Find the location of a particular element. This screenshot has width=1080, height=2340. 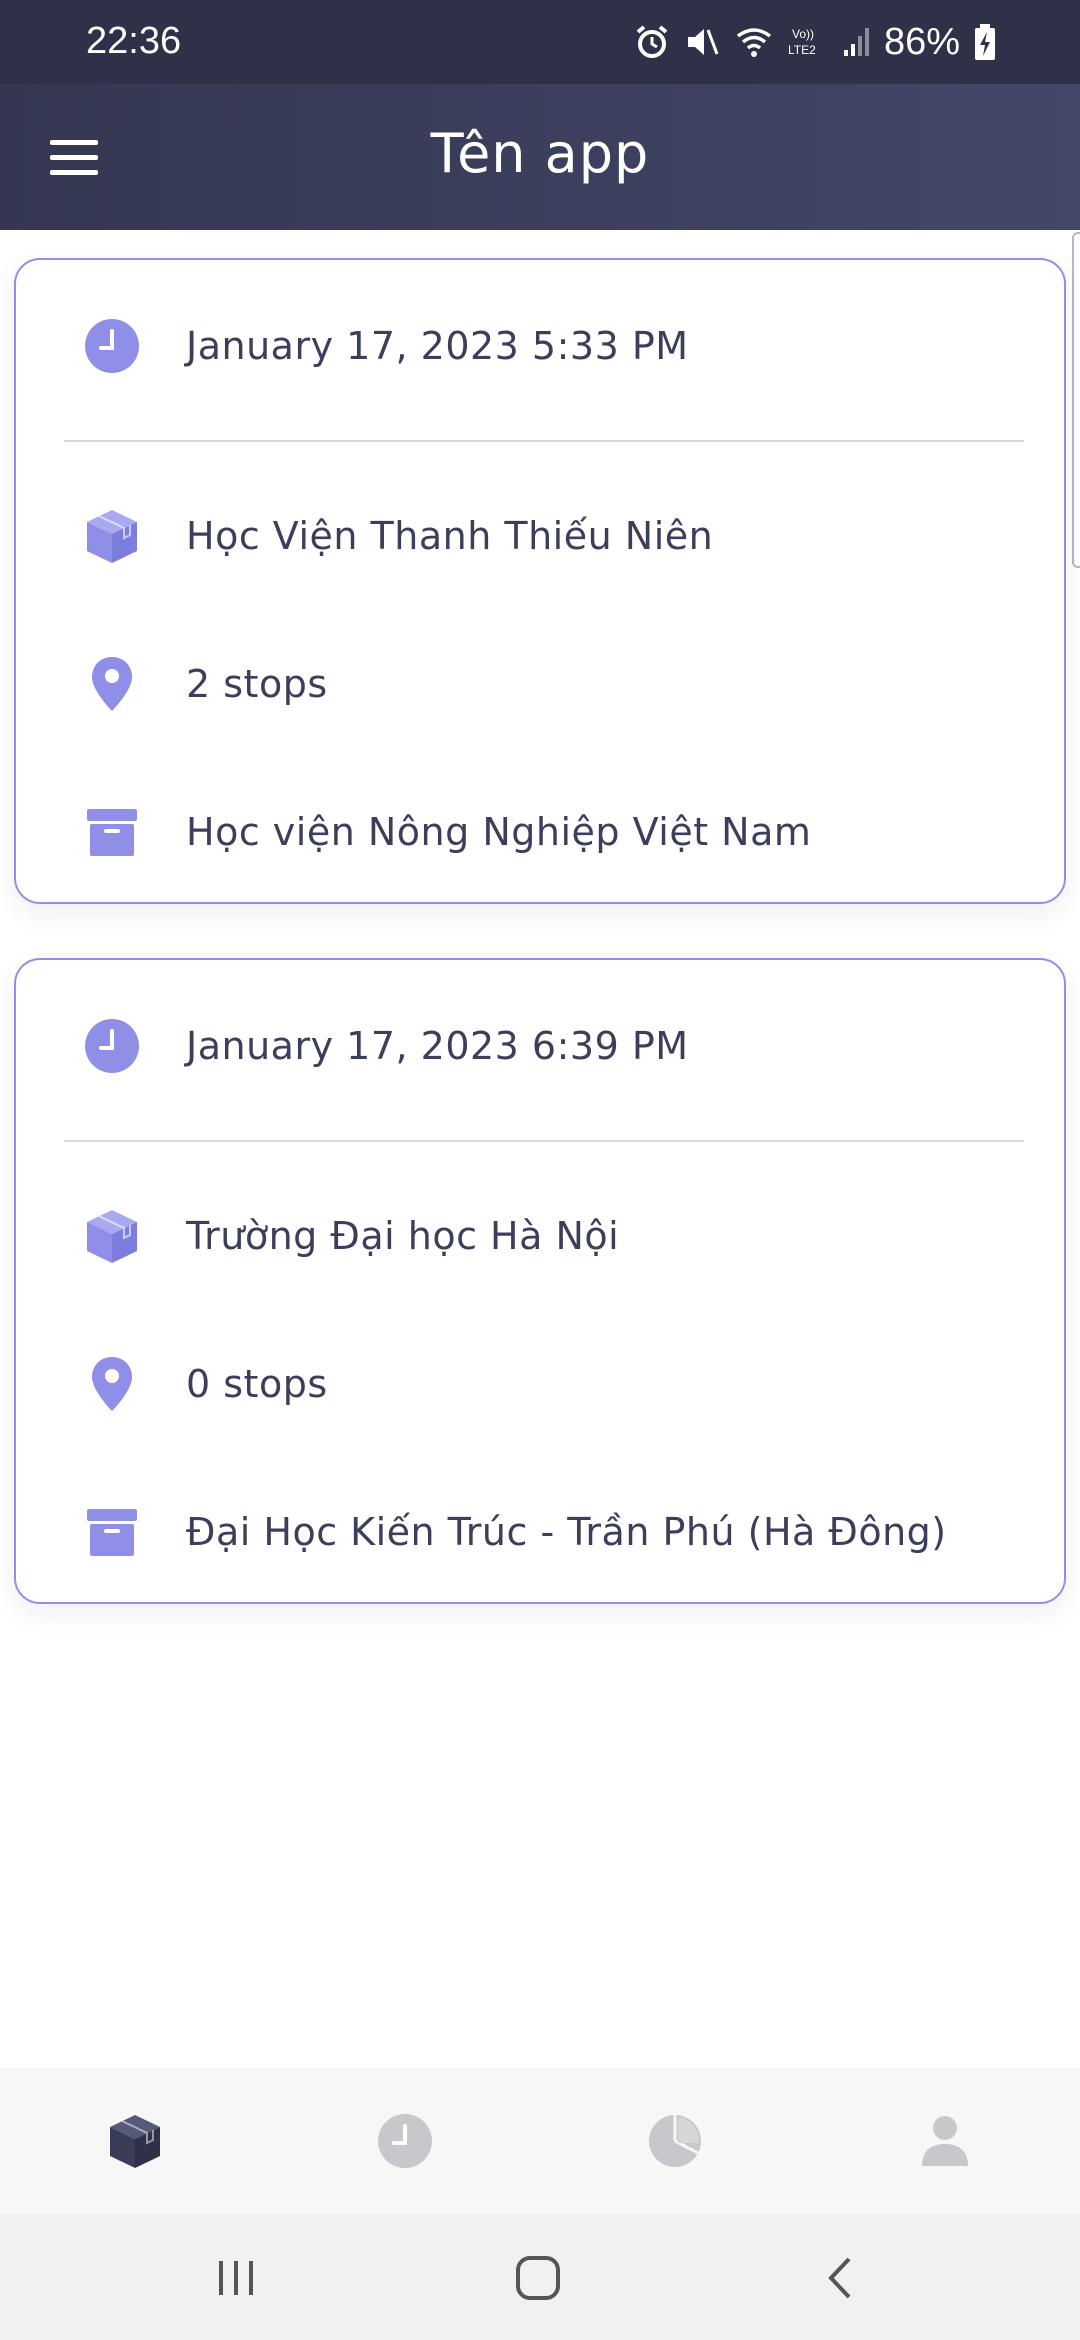

trip-datetime-row: January 17, 2023 6:39 PM is located at coordinates (540, 1046).